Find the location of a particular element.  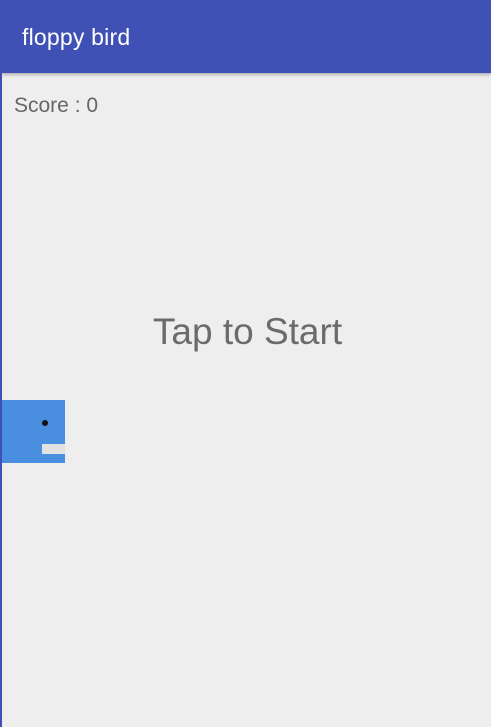

bird-eye is located at coordinates (45, 423).